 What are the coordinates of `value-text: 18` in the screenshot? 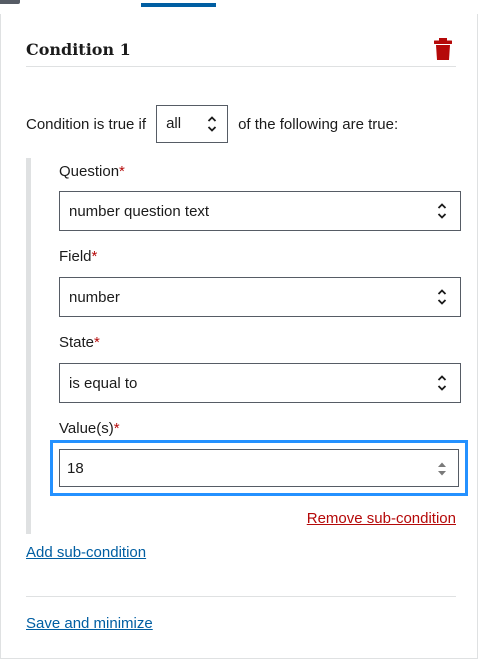 It's located at (75, 468).